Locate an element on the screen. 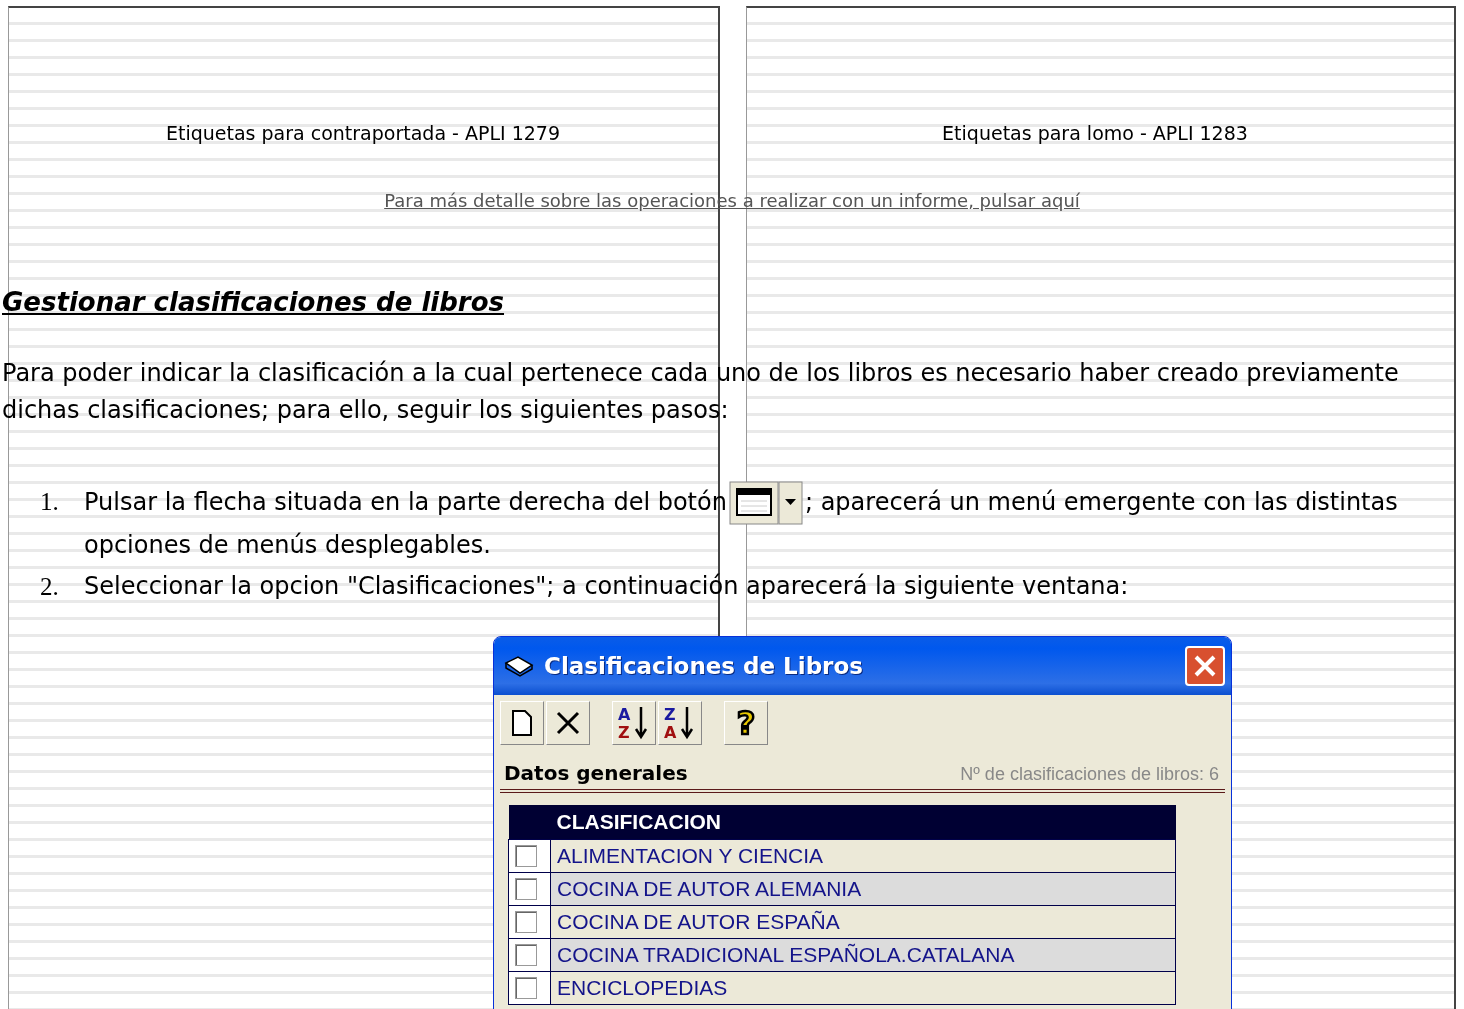  table-cell: ALIMENTACION Y CIENCIA is located at coordinates (863, 856).